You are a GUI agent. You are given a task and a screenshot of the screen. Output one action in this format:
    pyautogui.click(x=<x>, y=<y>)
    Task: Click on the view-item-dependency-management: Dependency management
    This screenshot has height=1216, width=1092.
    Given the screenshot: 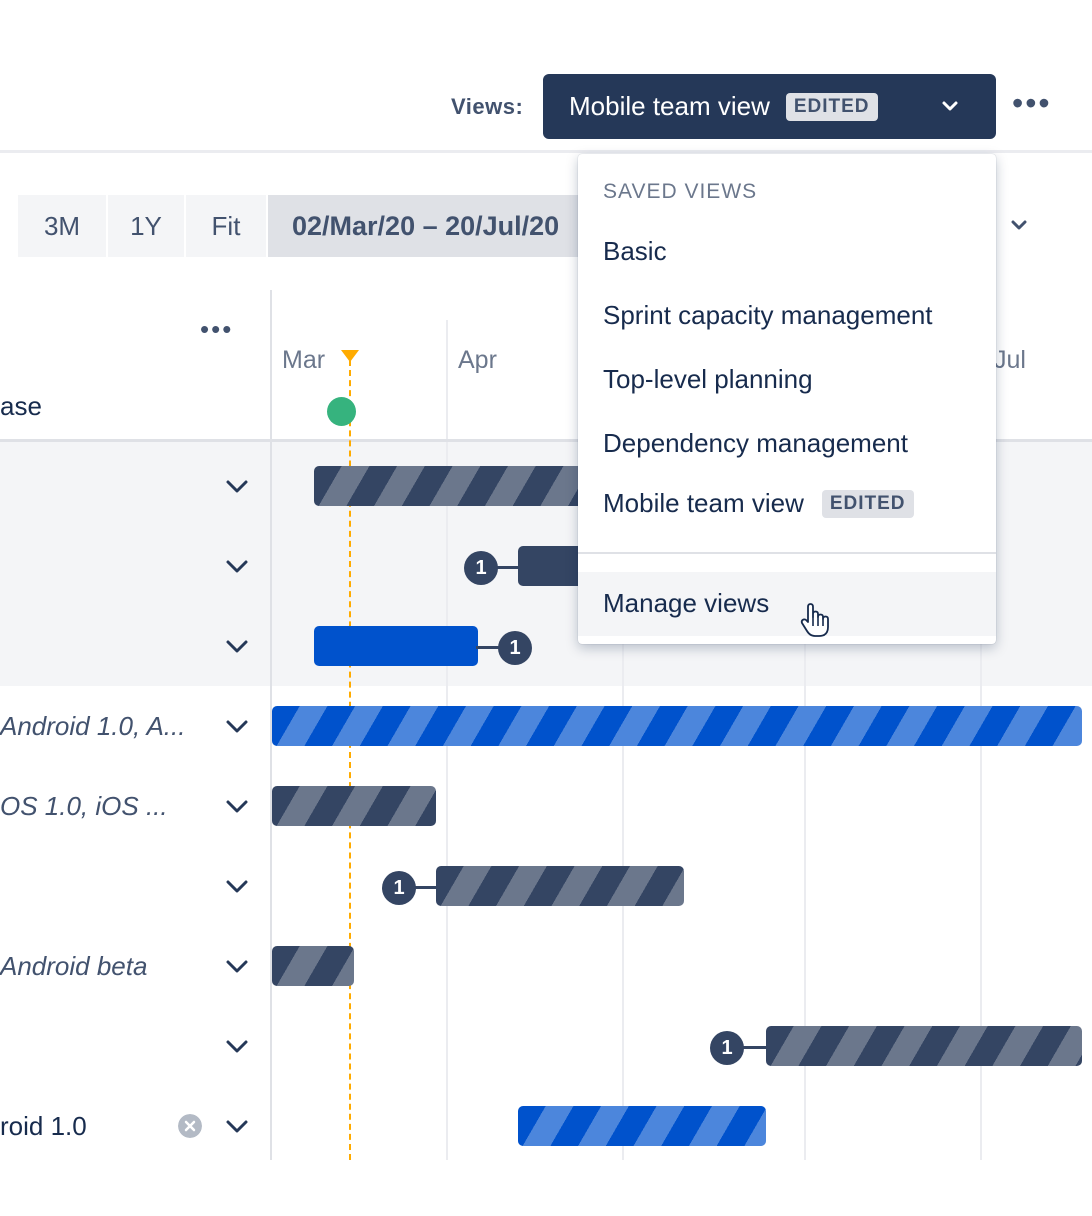 What is the action you would take?
    pyautogui.click(x=755, y=443)
    